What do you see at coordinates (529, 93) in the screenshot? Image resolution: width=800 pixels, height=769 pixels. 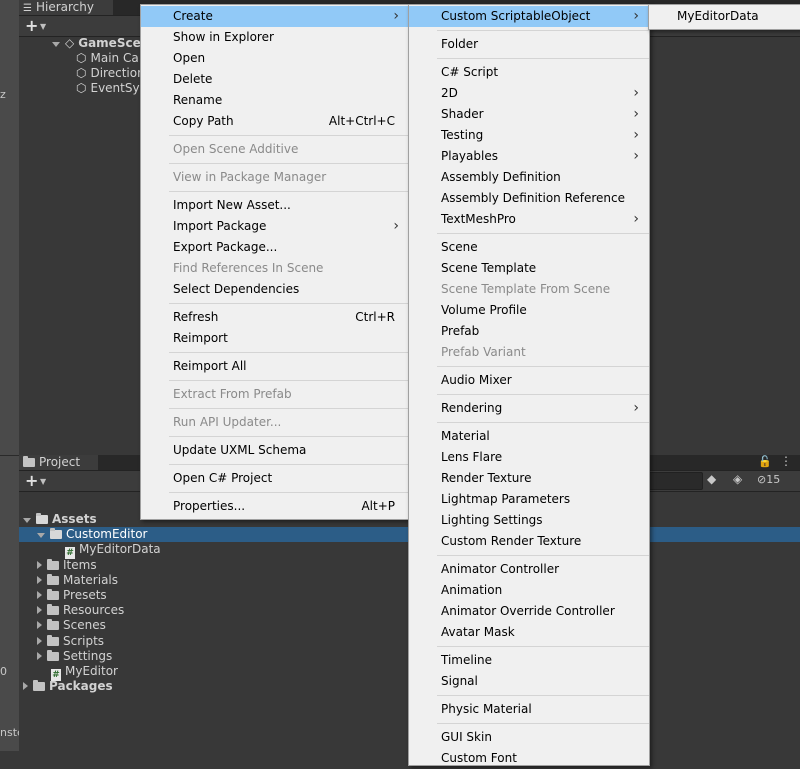 I see `create-item-2d: 2D ›` at bounding box center [529, 93].